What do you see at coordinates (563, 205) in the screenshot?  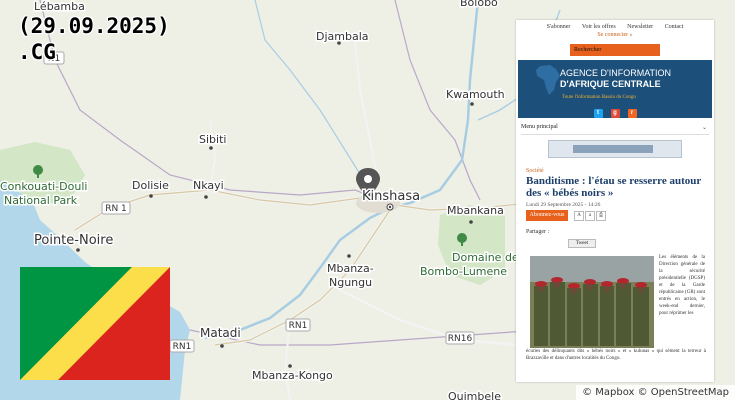 I see `article-date: Lundi 29 Septembre 2025 - 14:26` at bounding box center [563, 205].